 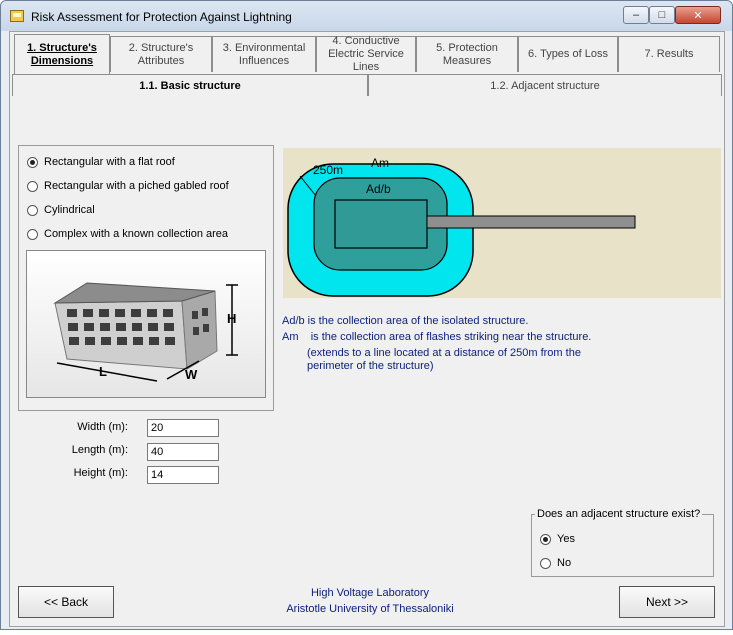 I want to click on close-button: ✕, so click(x=698, y=15).